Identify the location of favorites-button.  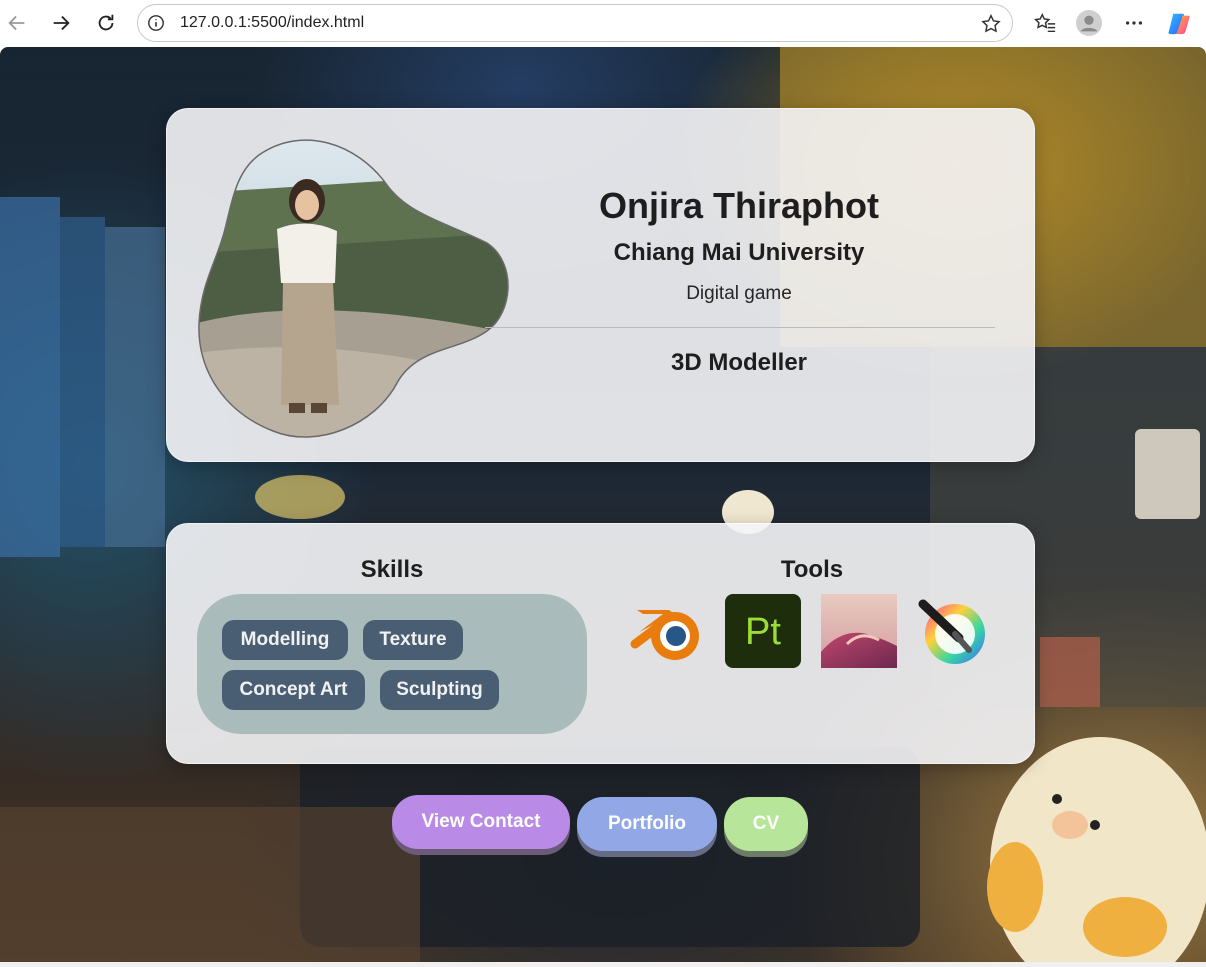
(1045, 23).